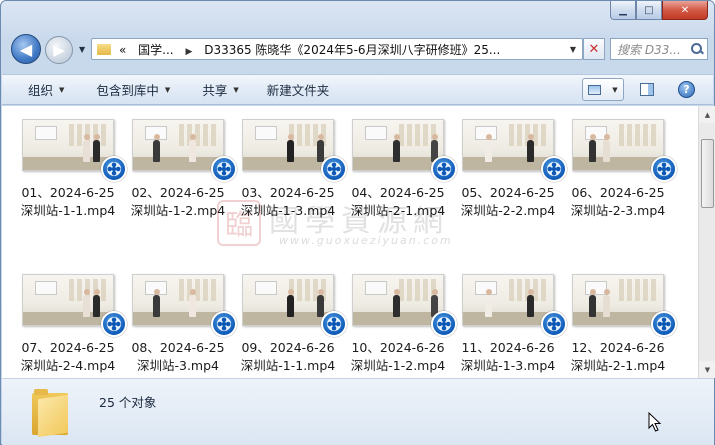 Image resolution: width=715 pixels, height=445 pixels. Describe the element at coordinates (706, 242) in the screenshot. I see `vertical-scrollbar: ▲ ▼` at that location.